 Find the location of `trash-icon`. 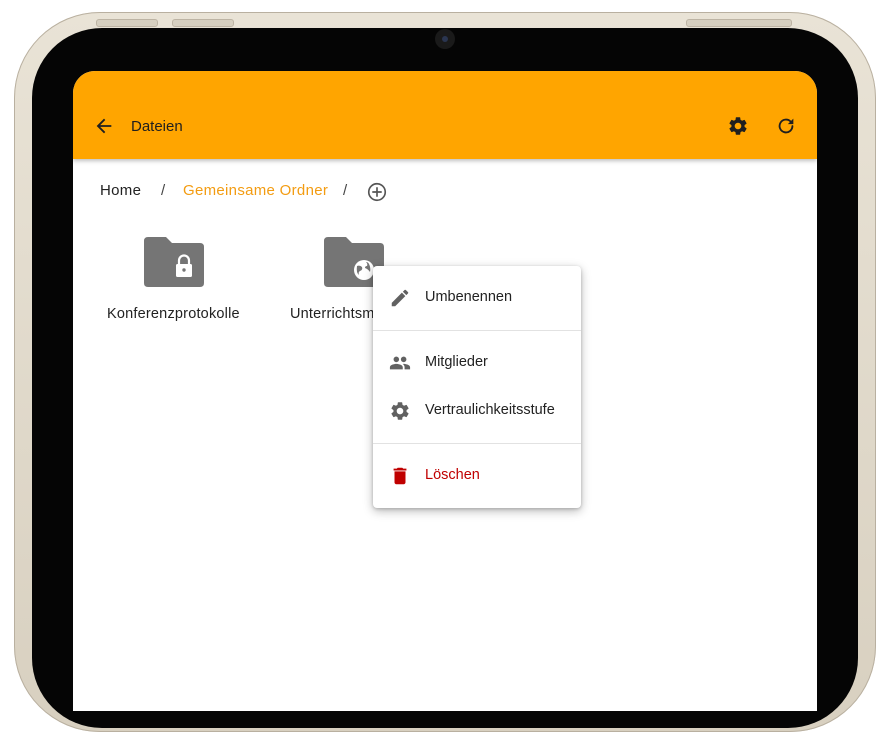

trash-icon is located at coordinates (400, 476).